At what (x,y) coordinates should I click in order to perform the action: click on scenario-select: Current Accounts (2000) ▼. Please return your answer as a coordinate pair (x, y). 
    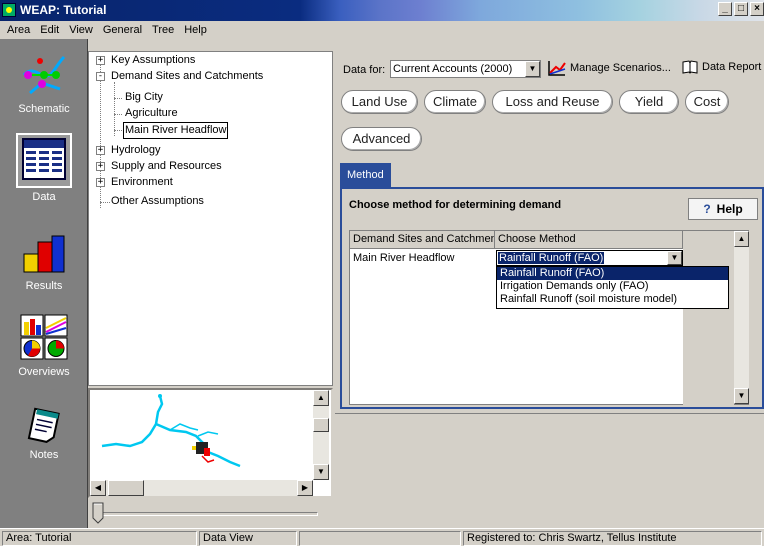
    Looking at the image, I should click on (465, 69).